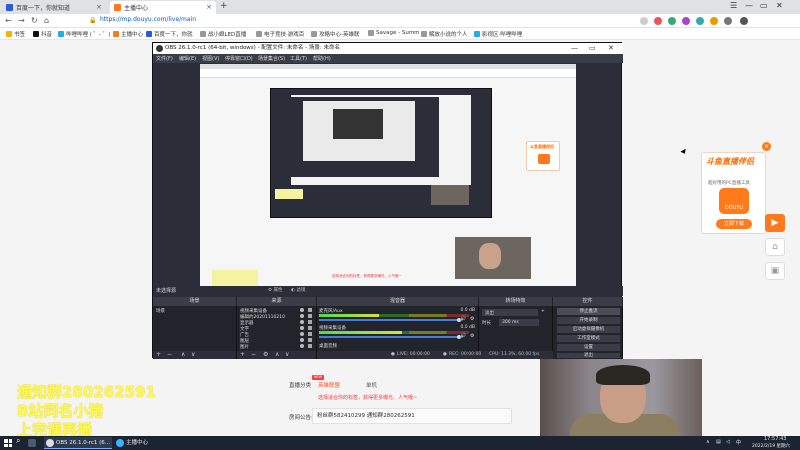  Describe the element at coordinates (744, 21) in the screenshot. I see `account-icon` at that location.